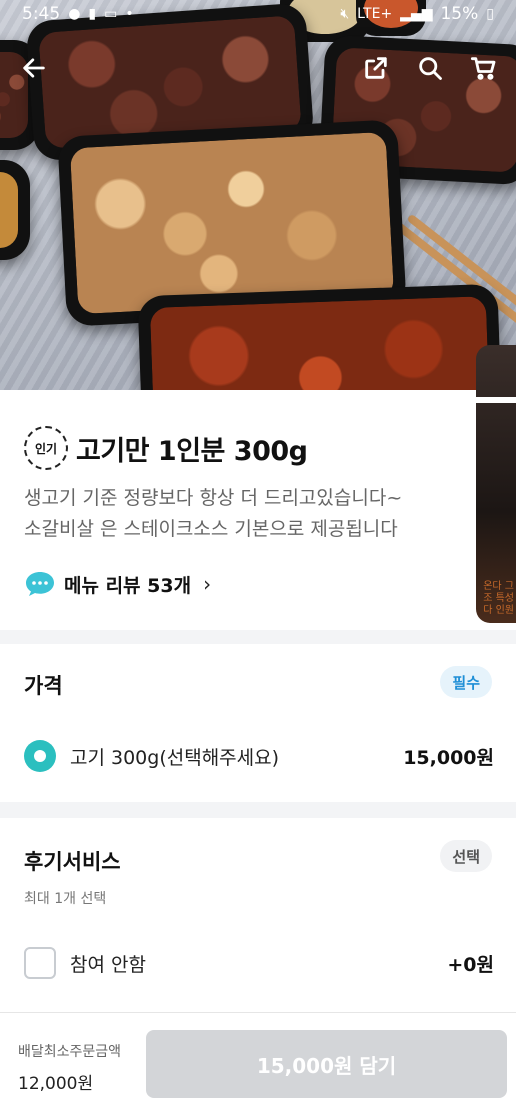  I want to click on back-button, so click(34, 68).